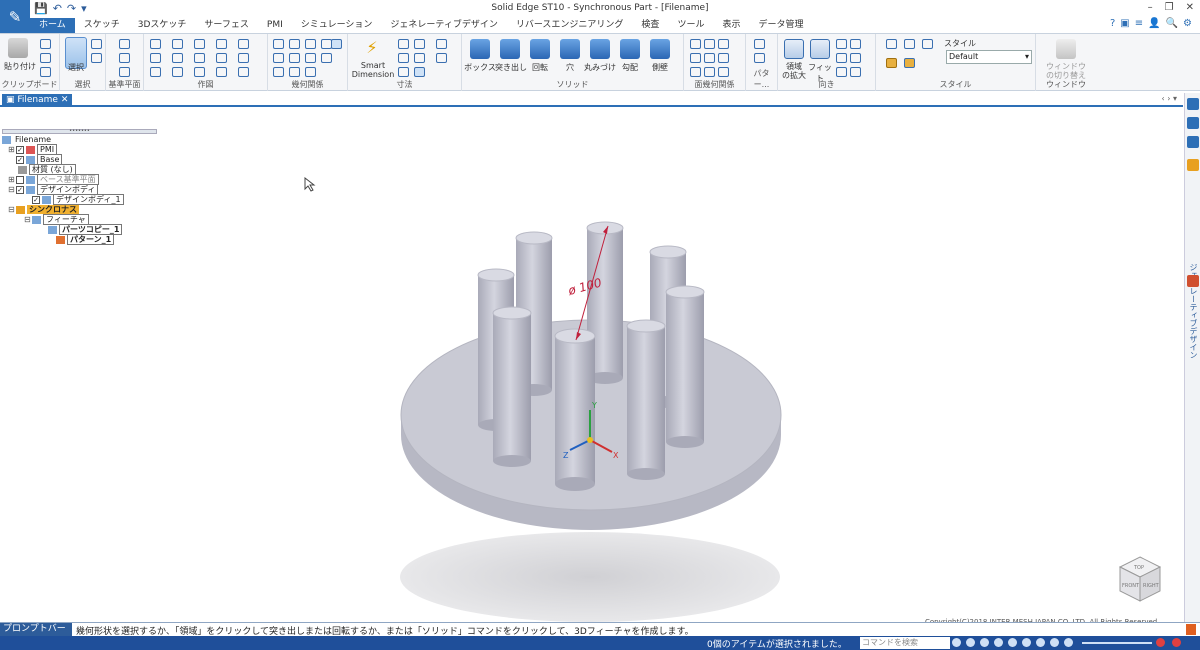 The width and height of the screenshot is (1200, 650). What do you see at coordinates (373, 70) in the screenshot?
I see `smart-dimension-label: Smart Dimension` at bounding box center [373, 70].